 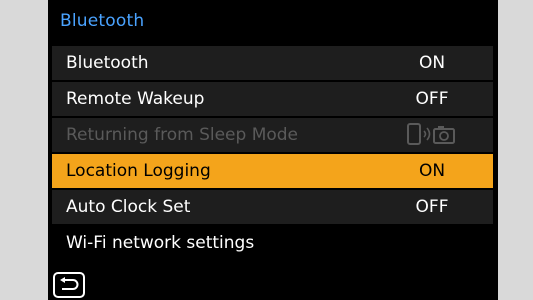 I want to click on return-arrow-icon, so click(x=69, y=283).